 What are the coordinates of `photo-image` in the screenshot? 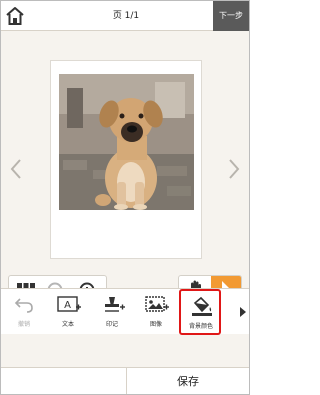 It's located at (126, 142).